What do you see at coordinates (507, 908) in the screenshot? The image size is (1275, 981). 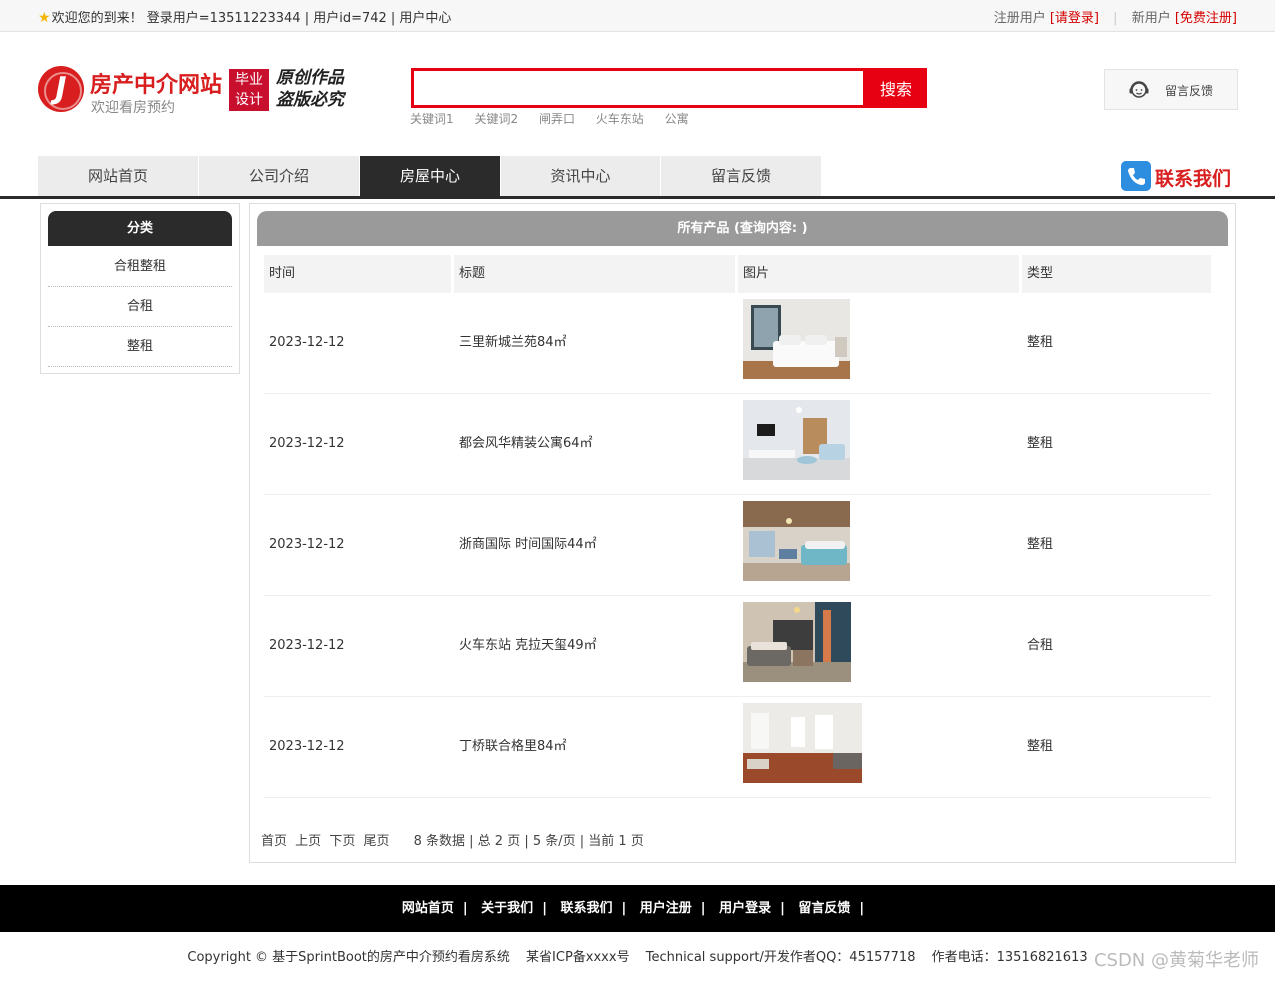 I see `footer-link-about: 关于我们` at bounding box center [507, 908].